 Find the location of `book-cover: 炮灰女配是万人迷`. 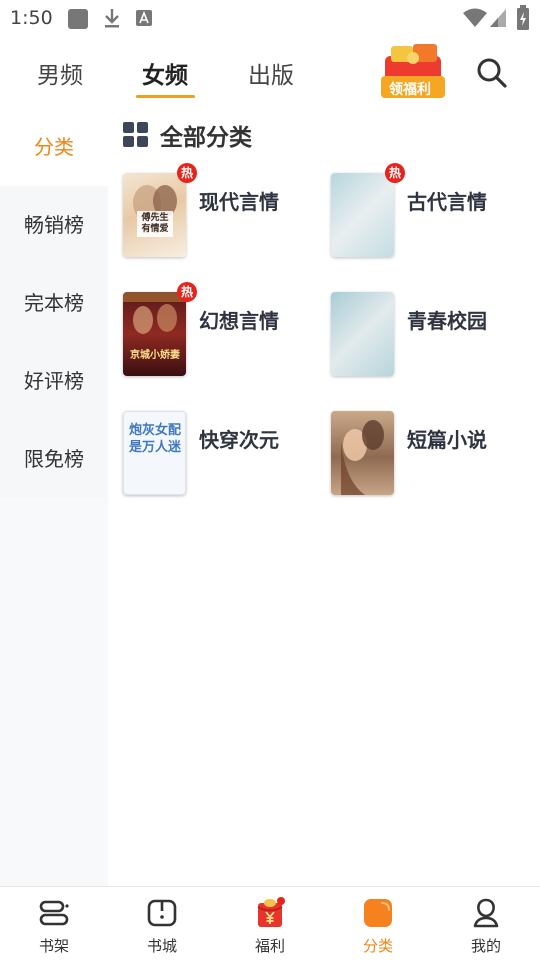

book-cover: 炮灰女配是万人迷 is located at coordinates (154, 453).